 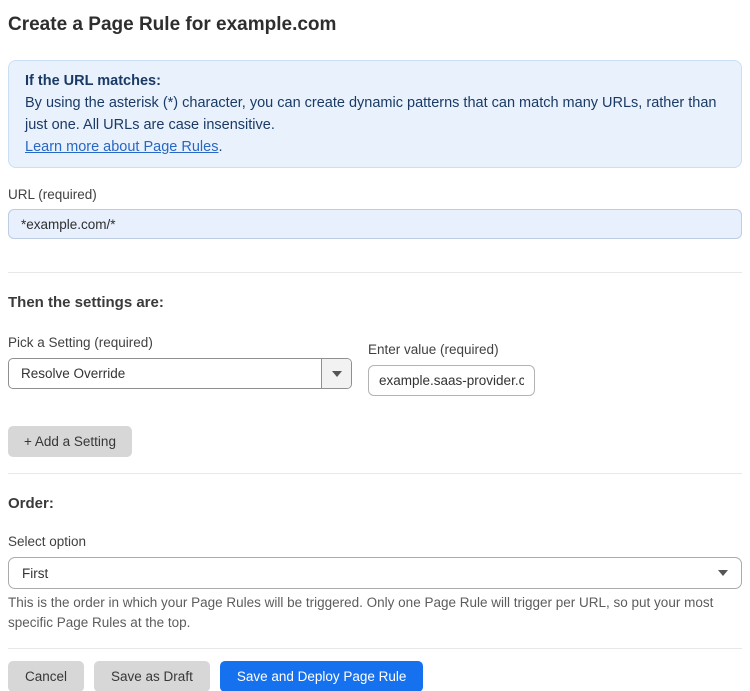 What do you see at coordinates (375, 147) in the screenshot?
I see `info-box-link-line: Learn more about Page Rules.` at bounding box center [375, 147].